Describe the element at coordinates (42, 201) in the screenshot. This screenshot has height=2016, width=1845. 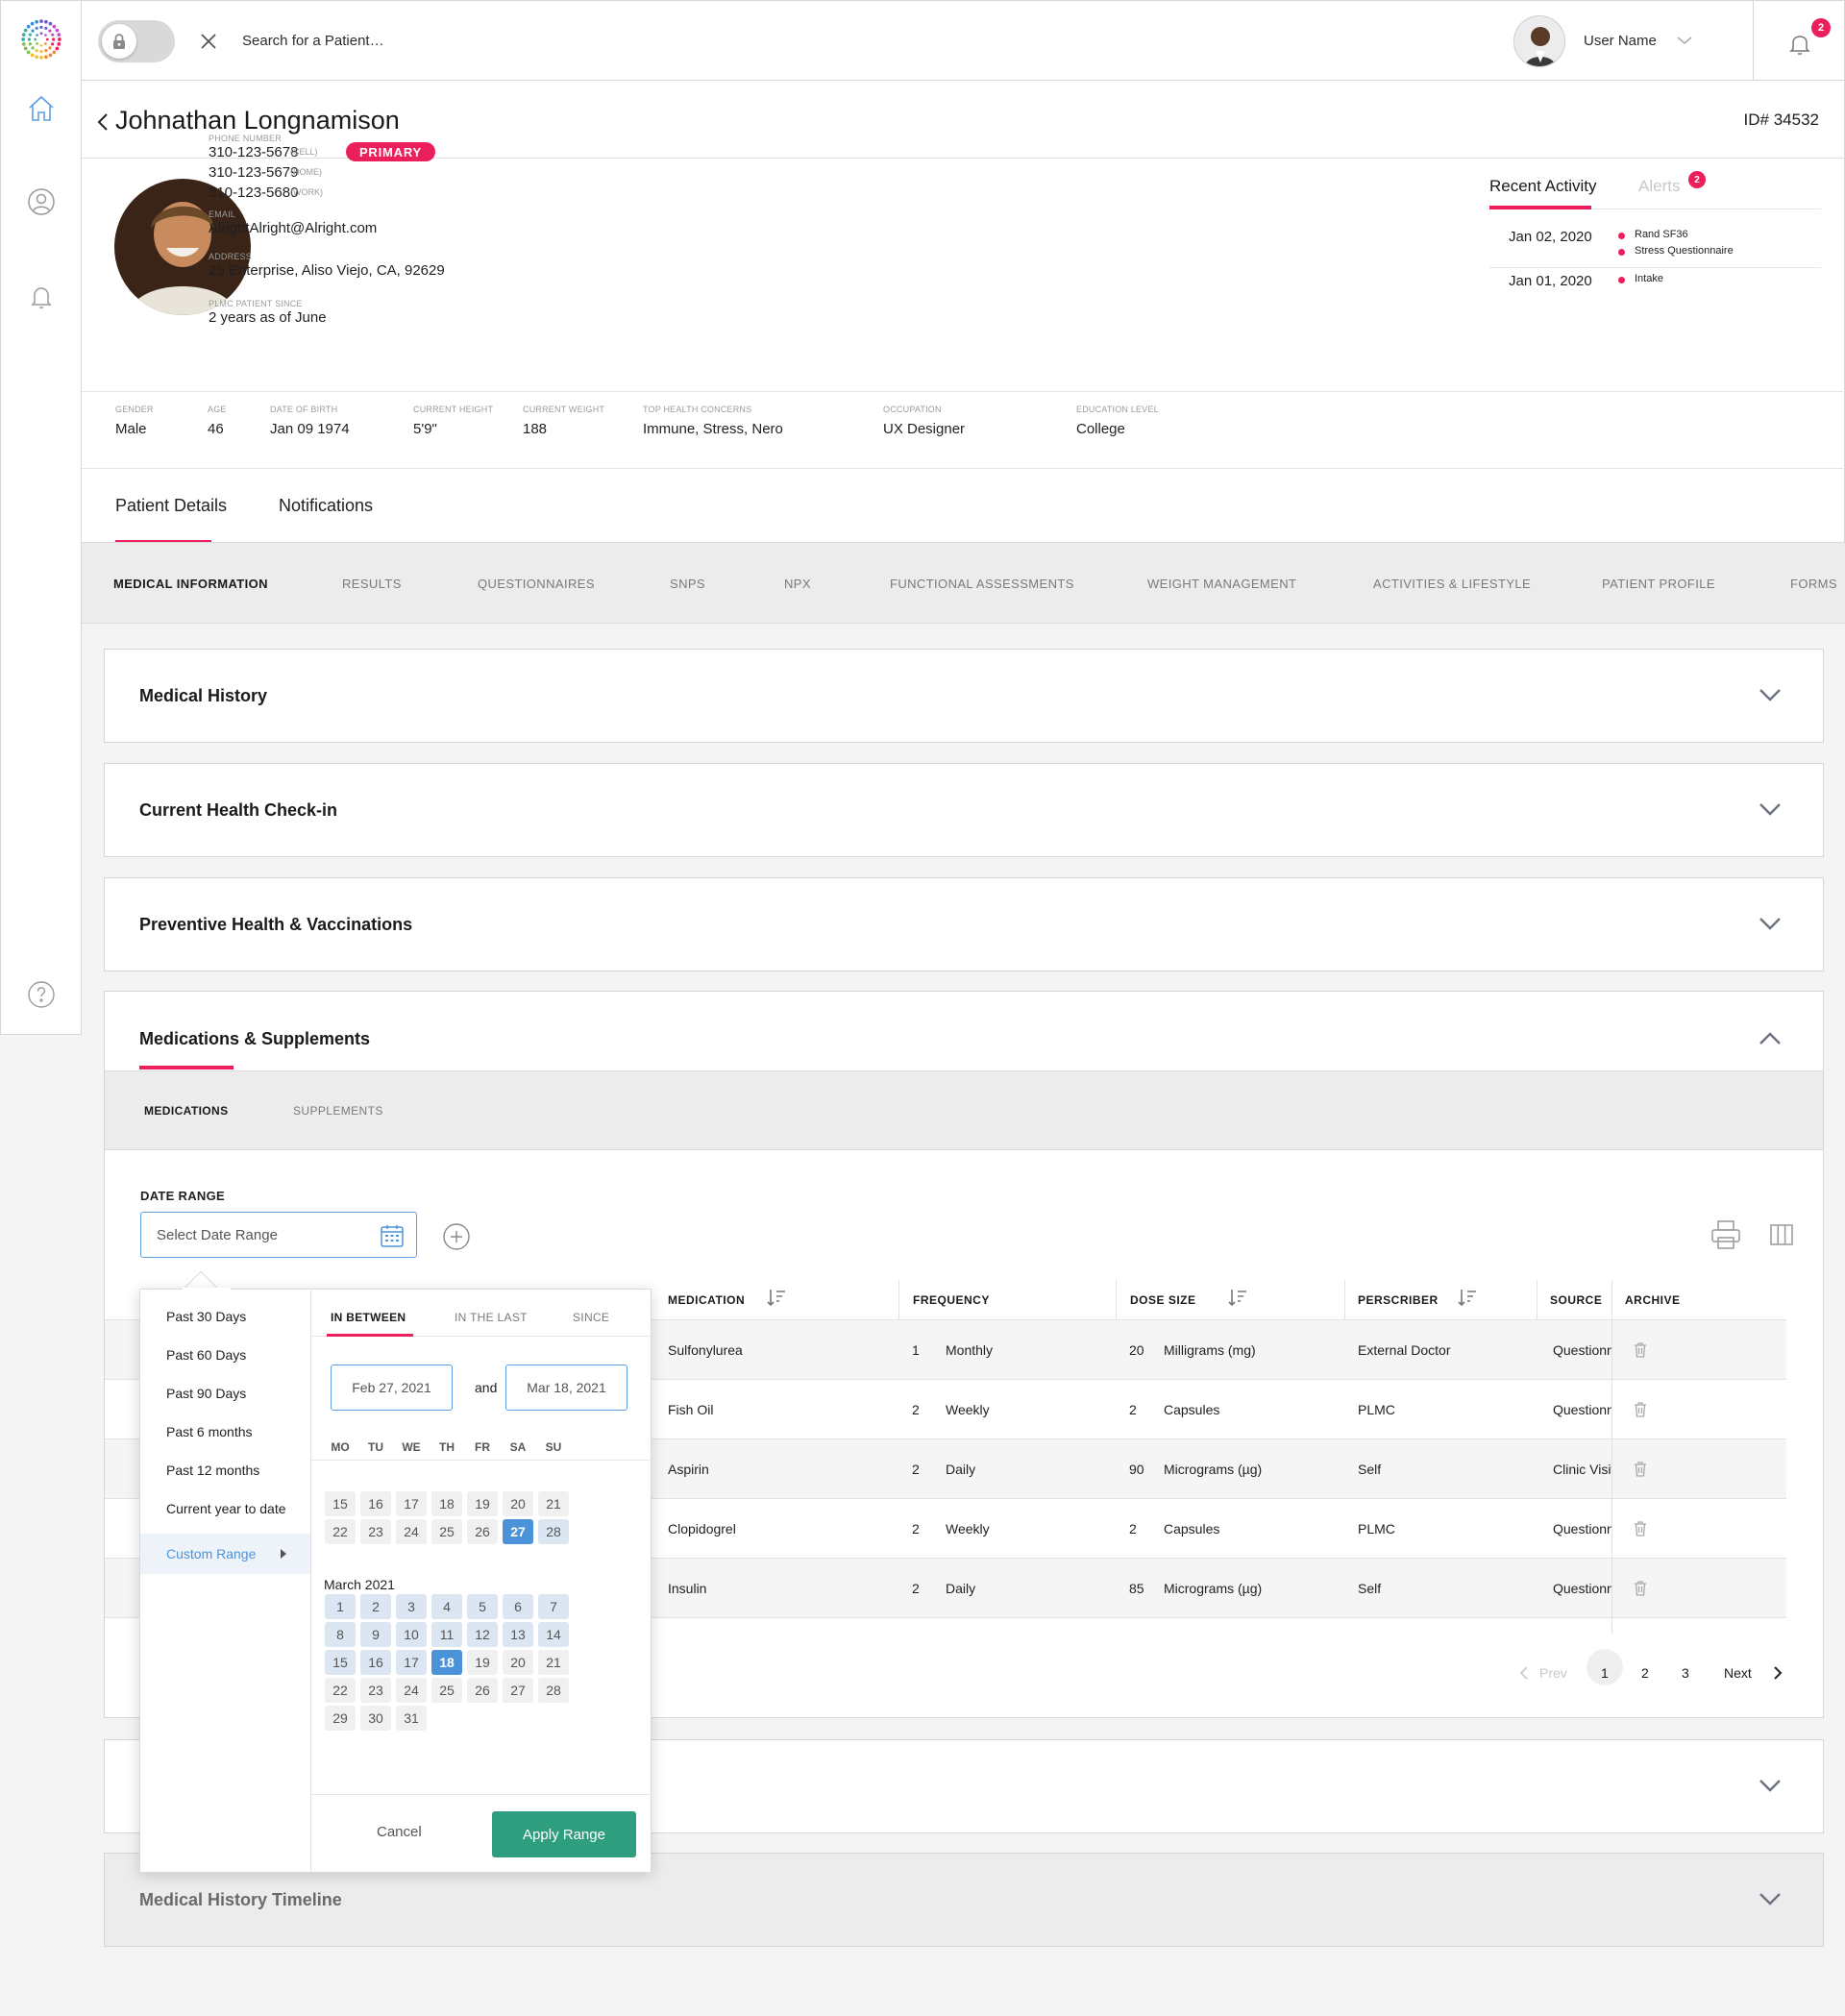
I see `profile-icon` at that location.